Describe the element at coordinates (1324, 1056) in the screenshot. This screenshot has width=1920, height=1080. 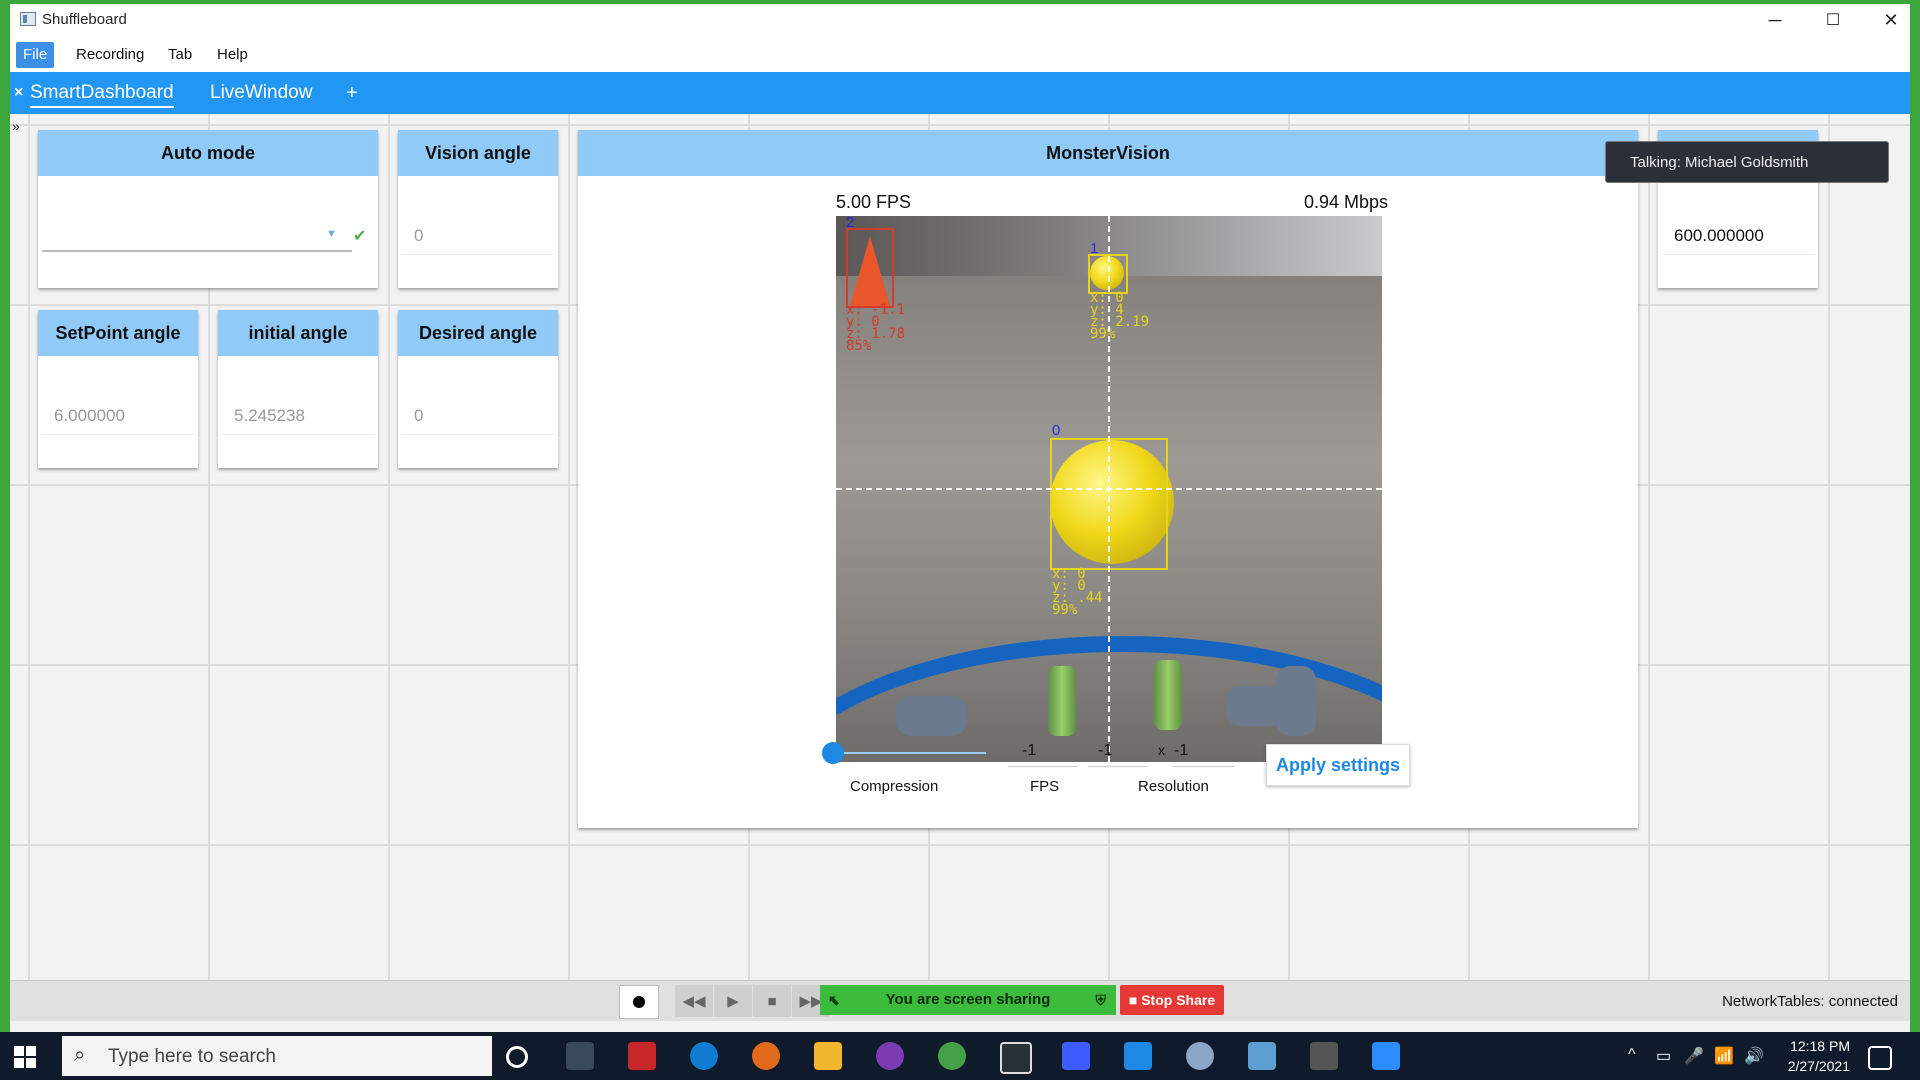
I see `shuffleboard-taskbar-icon` at that location.